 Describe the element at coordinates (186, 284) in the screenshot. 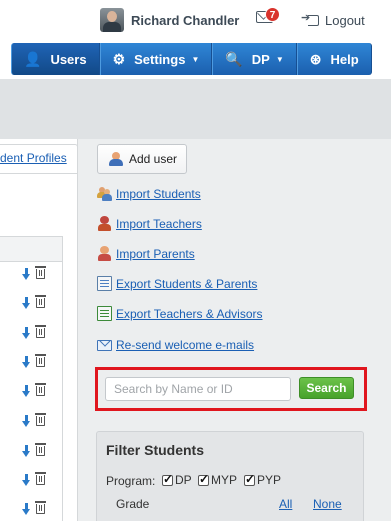

I see `export-students-parents-link: Export Students & Parents` at that location.